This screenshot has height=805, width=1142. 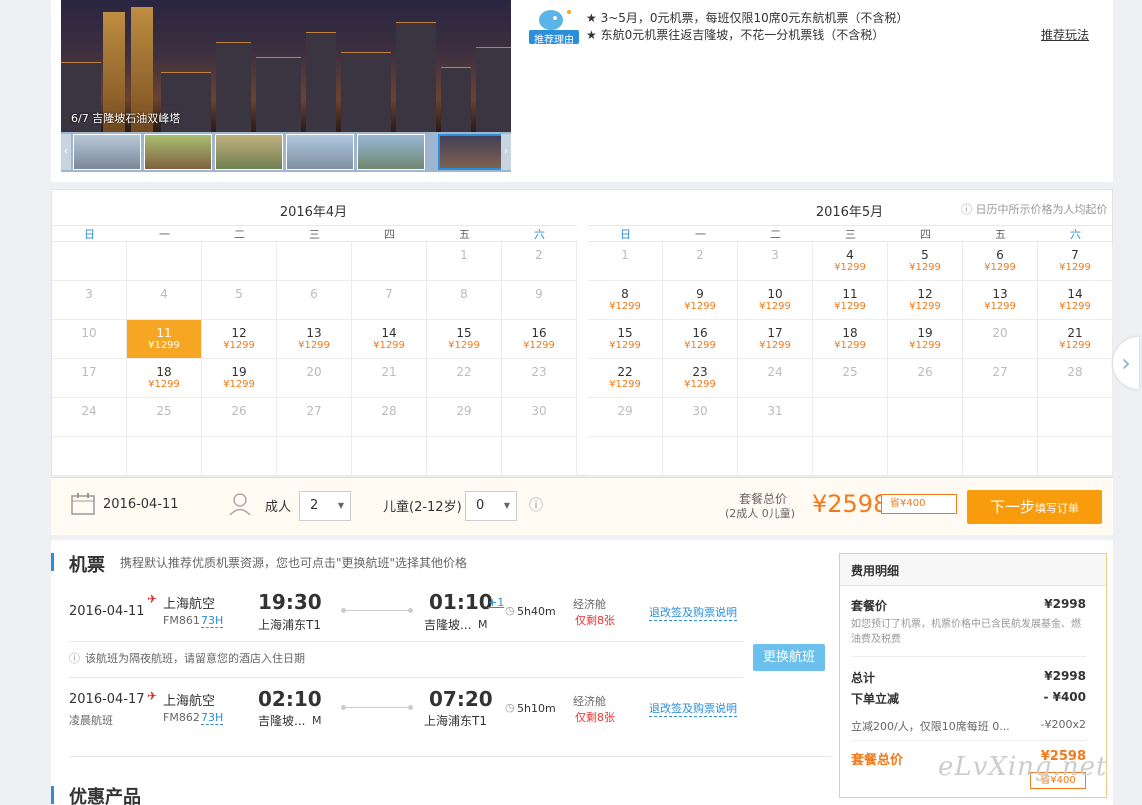 What do you see at coordinates (483, 624) in the screenshot?
I see `flight-1-arr-term: M` at bounding box center [483, 624].